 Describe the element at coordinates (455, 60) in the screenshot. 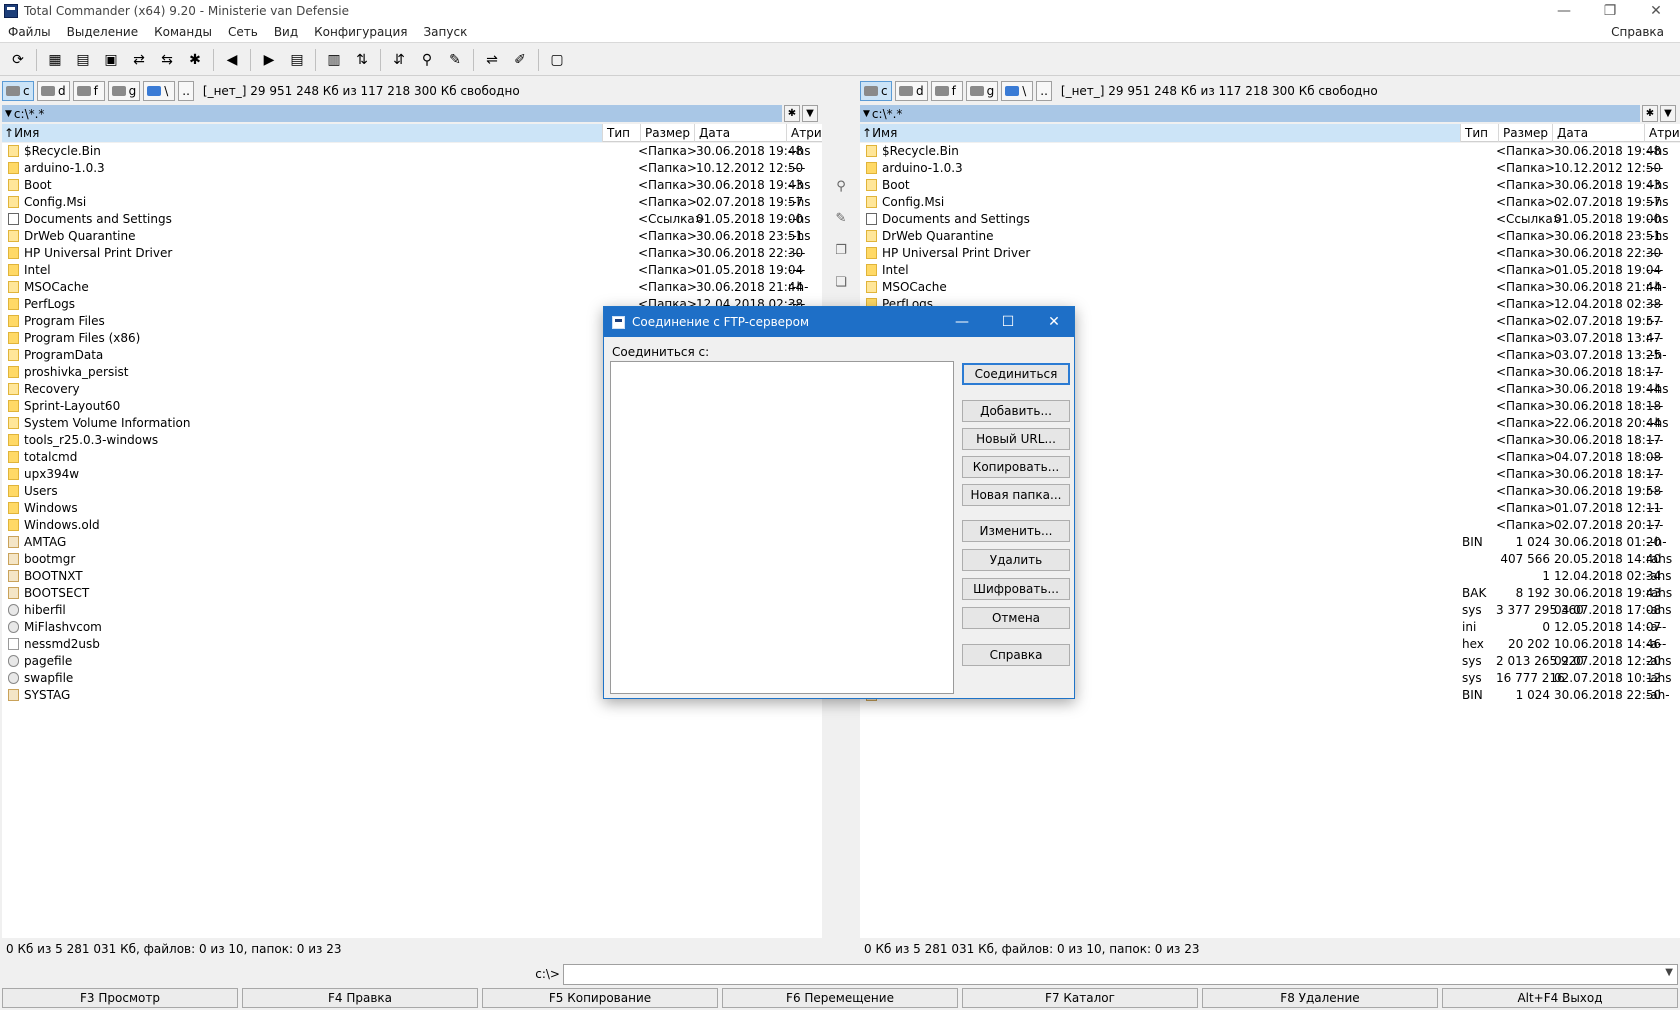

I see `rename-icon: ✎` at that location.